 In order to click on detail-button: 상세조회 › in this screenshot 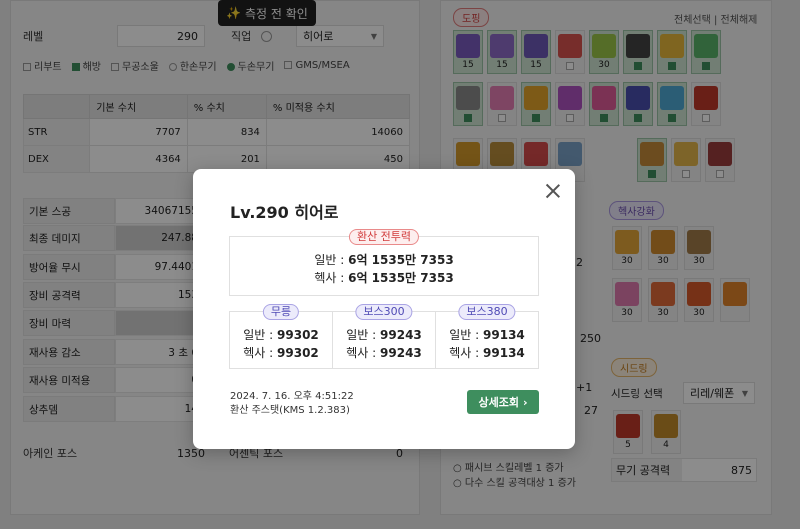, I will do `click(503, 402)`.